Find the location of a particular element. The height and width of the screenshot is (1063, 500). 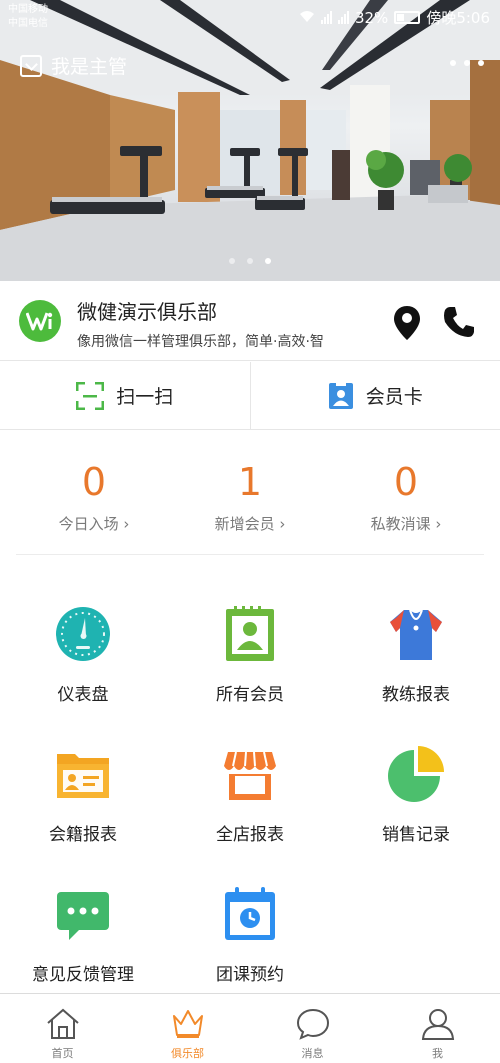

tab-messages: 消息 is located at coordinates (312, 1028).